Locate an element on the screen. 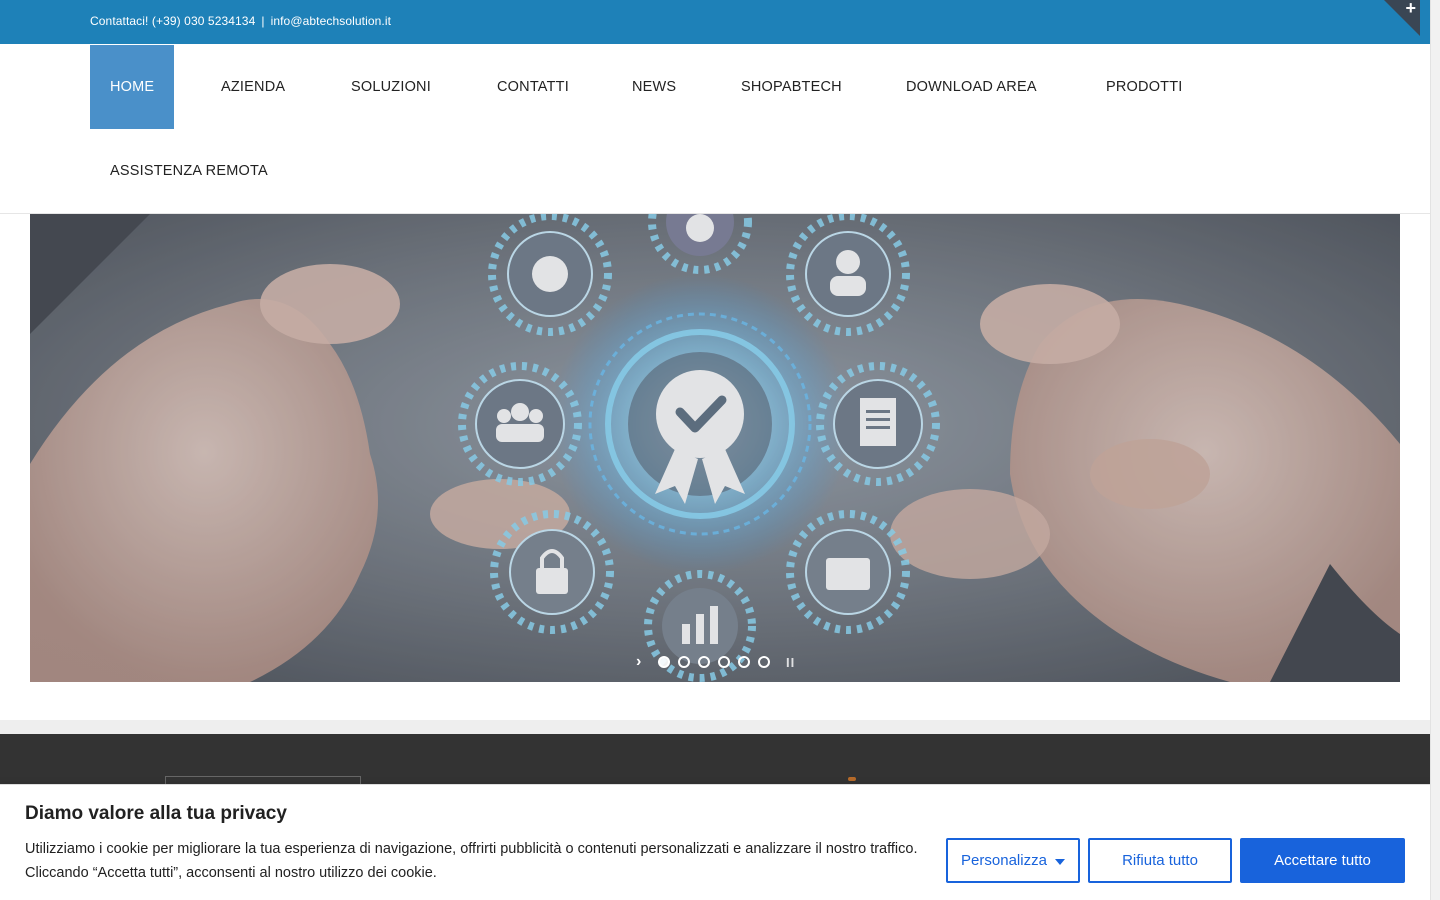  nav-item-shopabtech: SHOPABTECH is located at coordinates (791, 87).